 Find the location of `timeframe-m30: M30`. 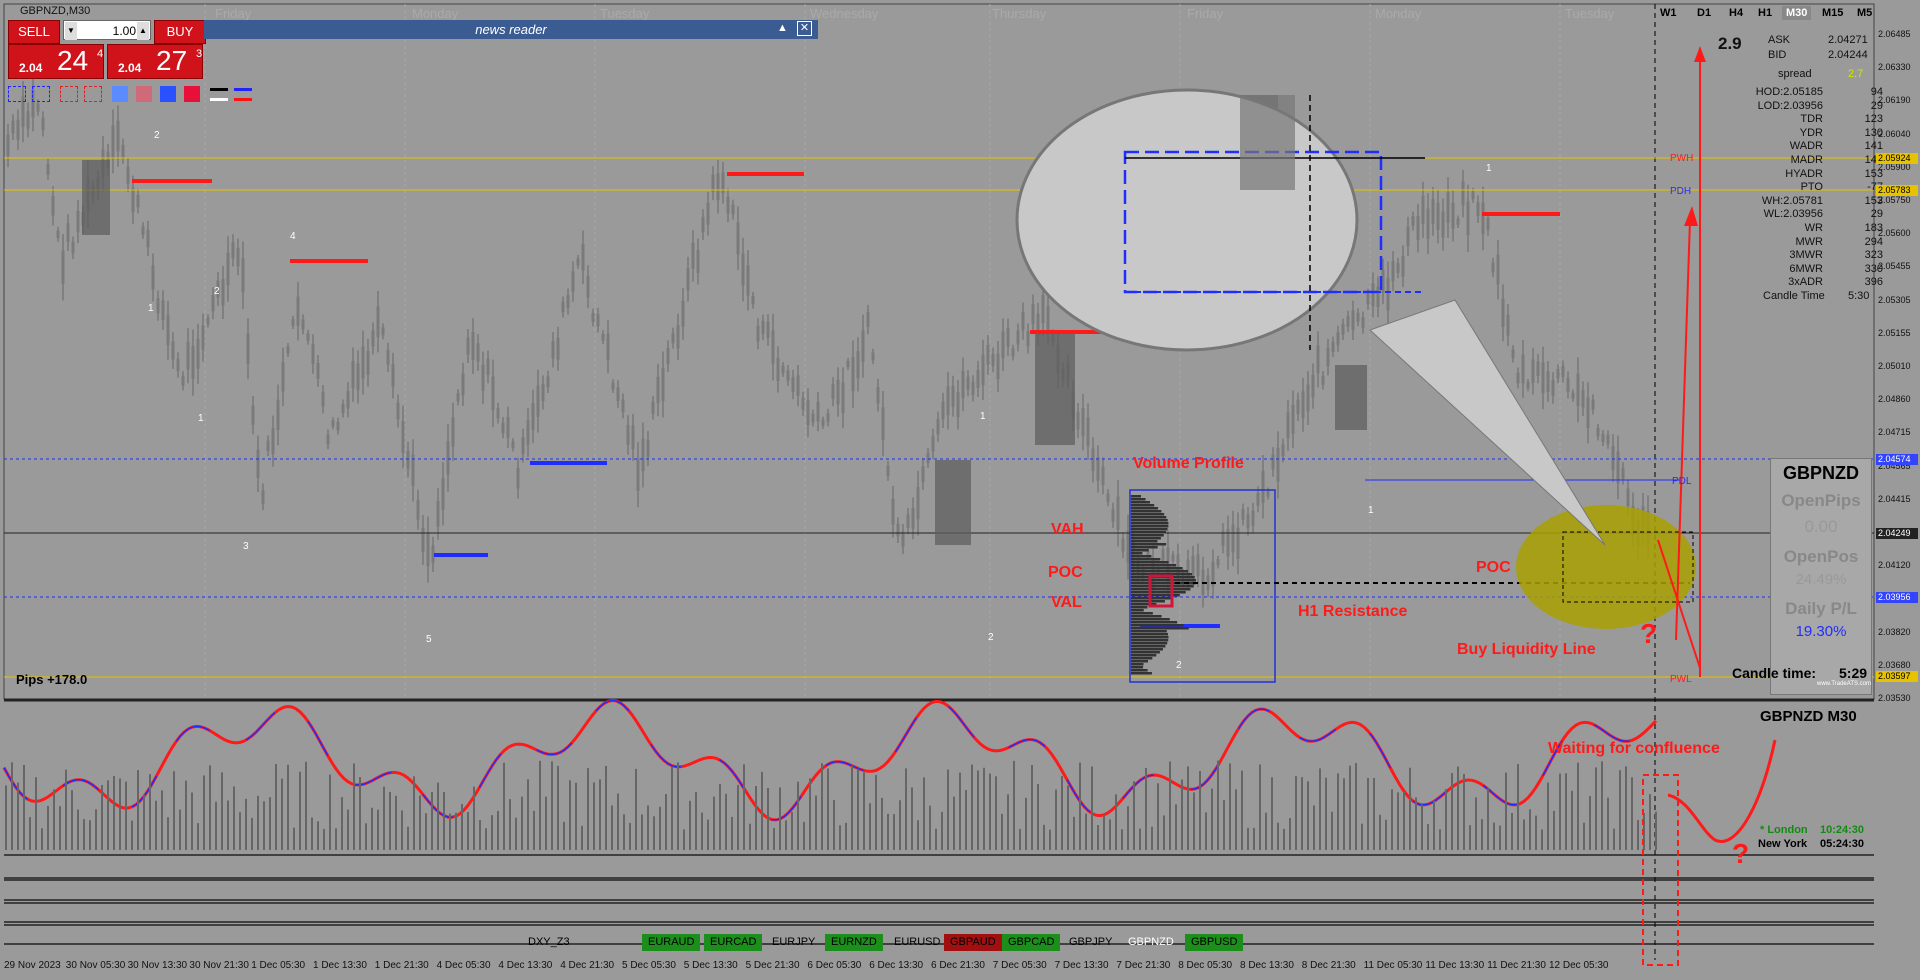

timeframe-m30: M30 is located at coordinates (1797, 13).